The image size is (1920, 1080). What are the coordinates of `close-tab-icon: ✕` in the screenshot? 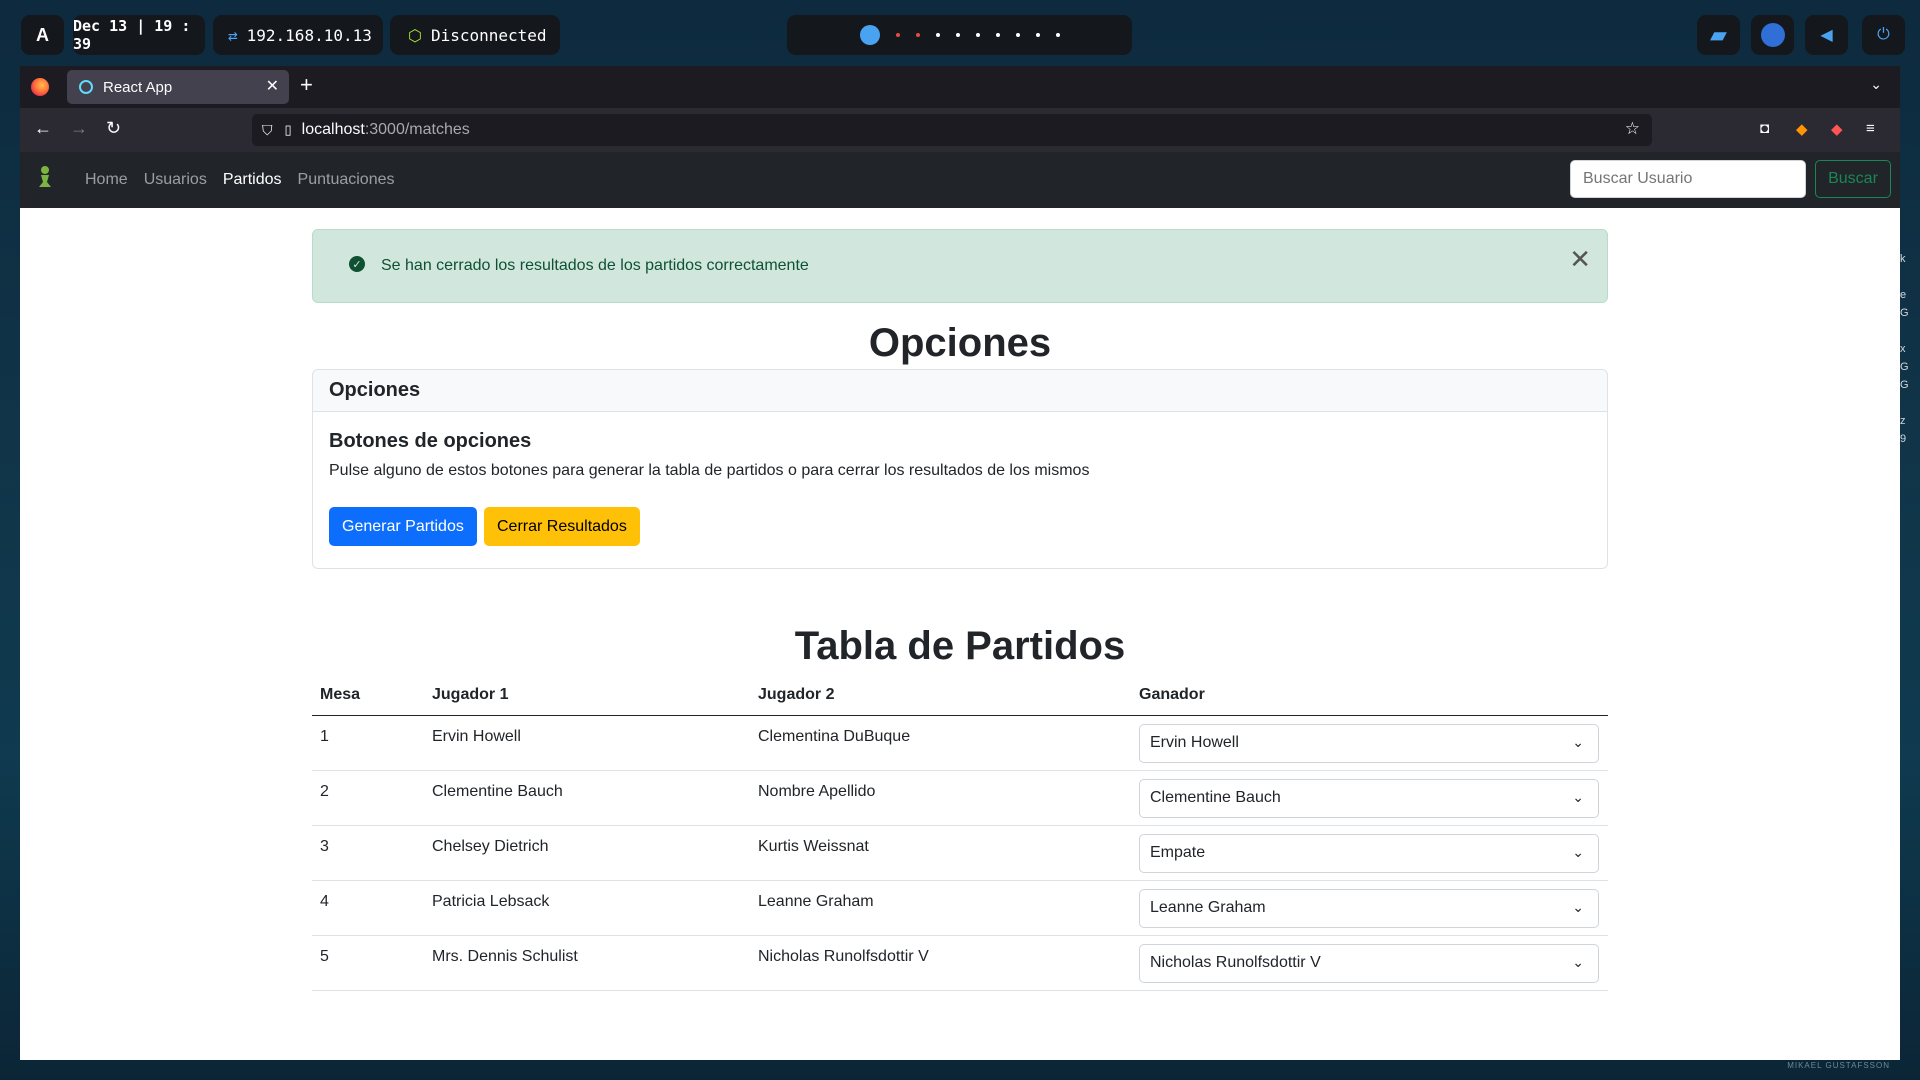 It's located at (272, 86).